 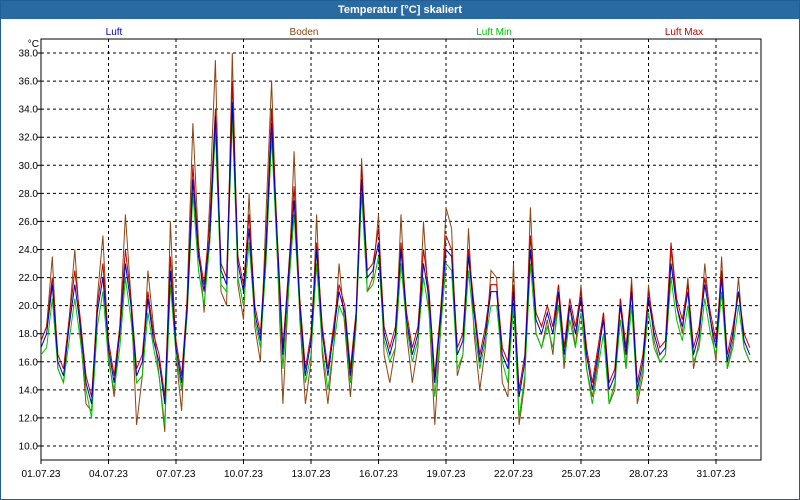 What do you see at coordinates (29, 166) in the screenshot?
I see `y-tick-label: 30.0` at bounding box center [29, 166].